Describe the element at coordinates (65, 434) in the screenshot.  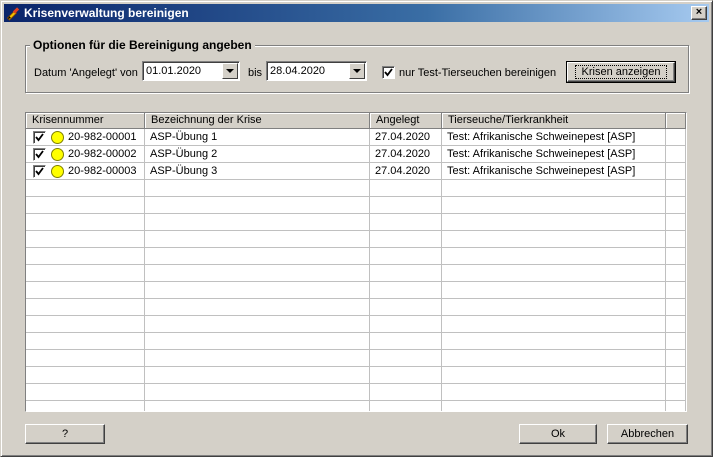
I see `help-button: ?` at that location.